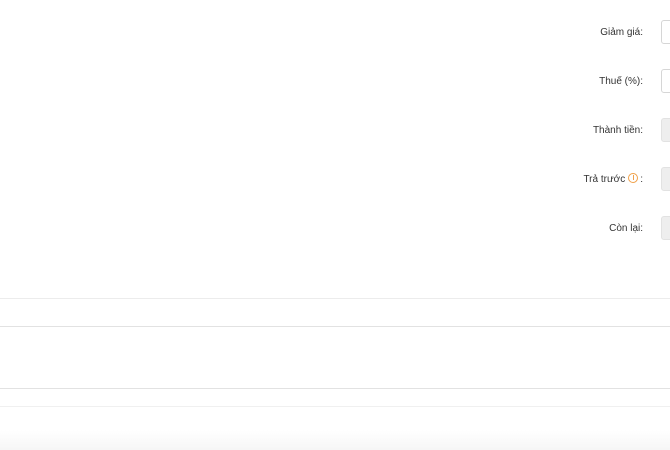 The width and height of the screenshot is (670, 450). What do you see at coordinates (665, 179) in the screenshot?
I see `prepaid-input` at bounding box center [665, 179].